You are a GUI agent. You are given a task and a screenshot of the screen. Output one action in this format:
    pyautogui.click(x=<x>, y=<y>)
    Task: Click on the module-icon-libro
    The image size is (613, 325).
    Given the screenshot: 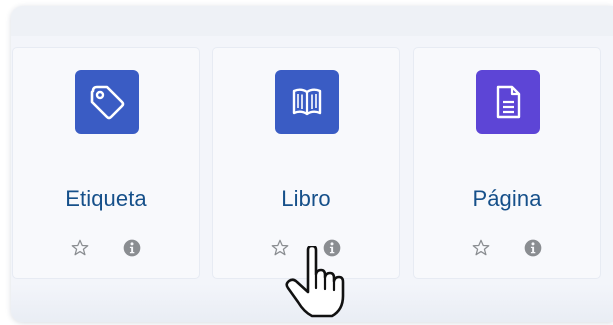 What is the action you would take?
    pyautogui.click(x=307, y=102)
    